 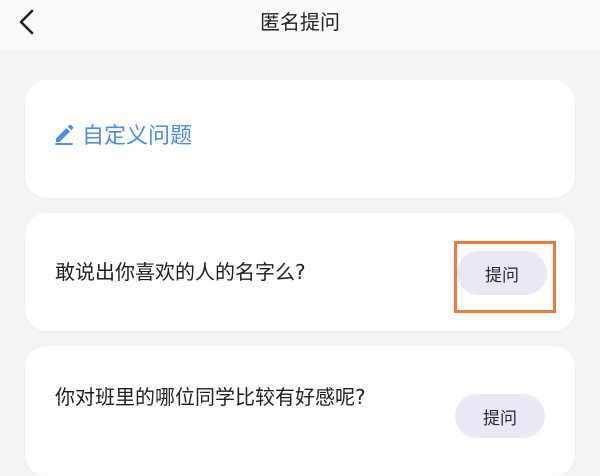 I want to click on question-text: 敢说出你喜欢的人的名字么?, so click(x=180, y=272).